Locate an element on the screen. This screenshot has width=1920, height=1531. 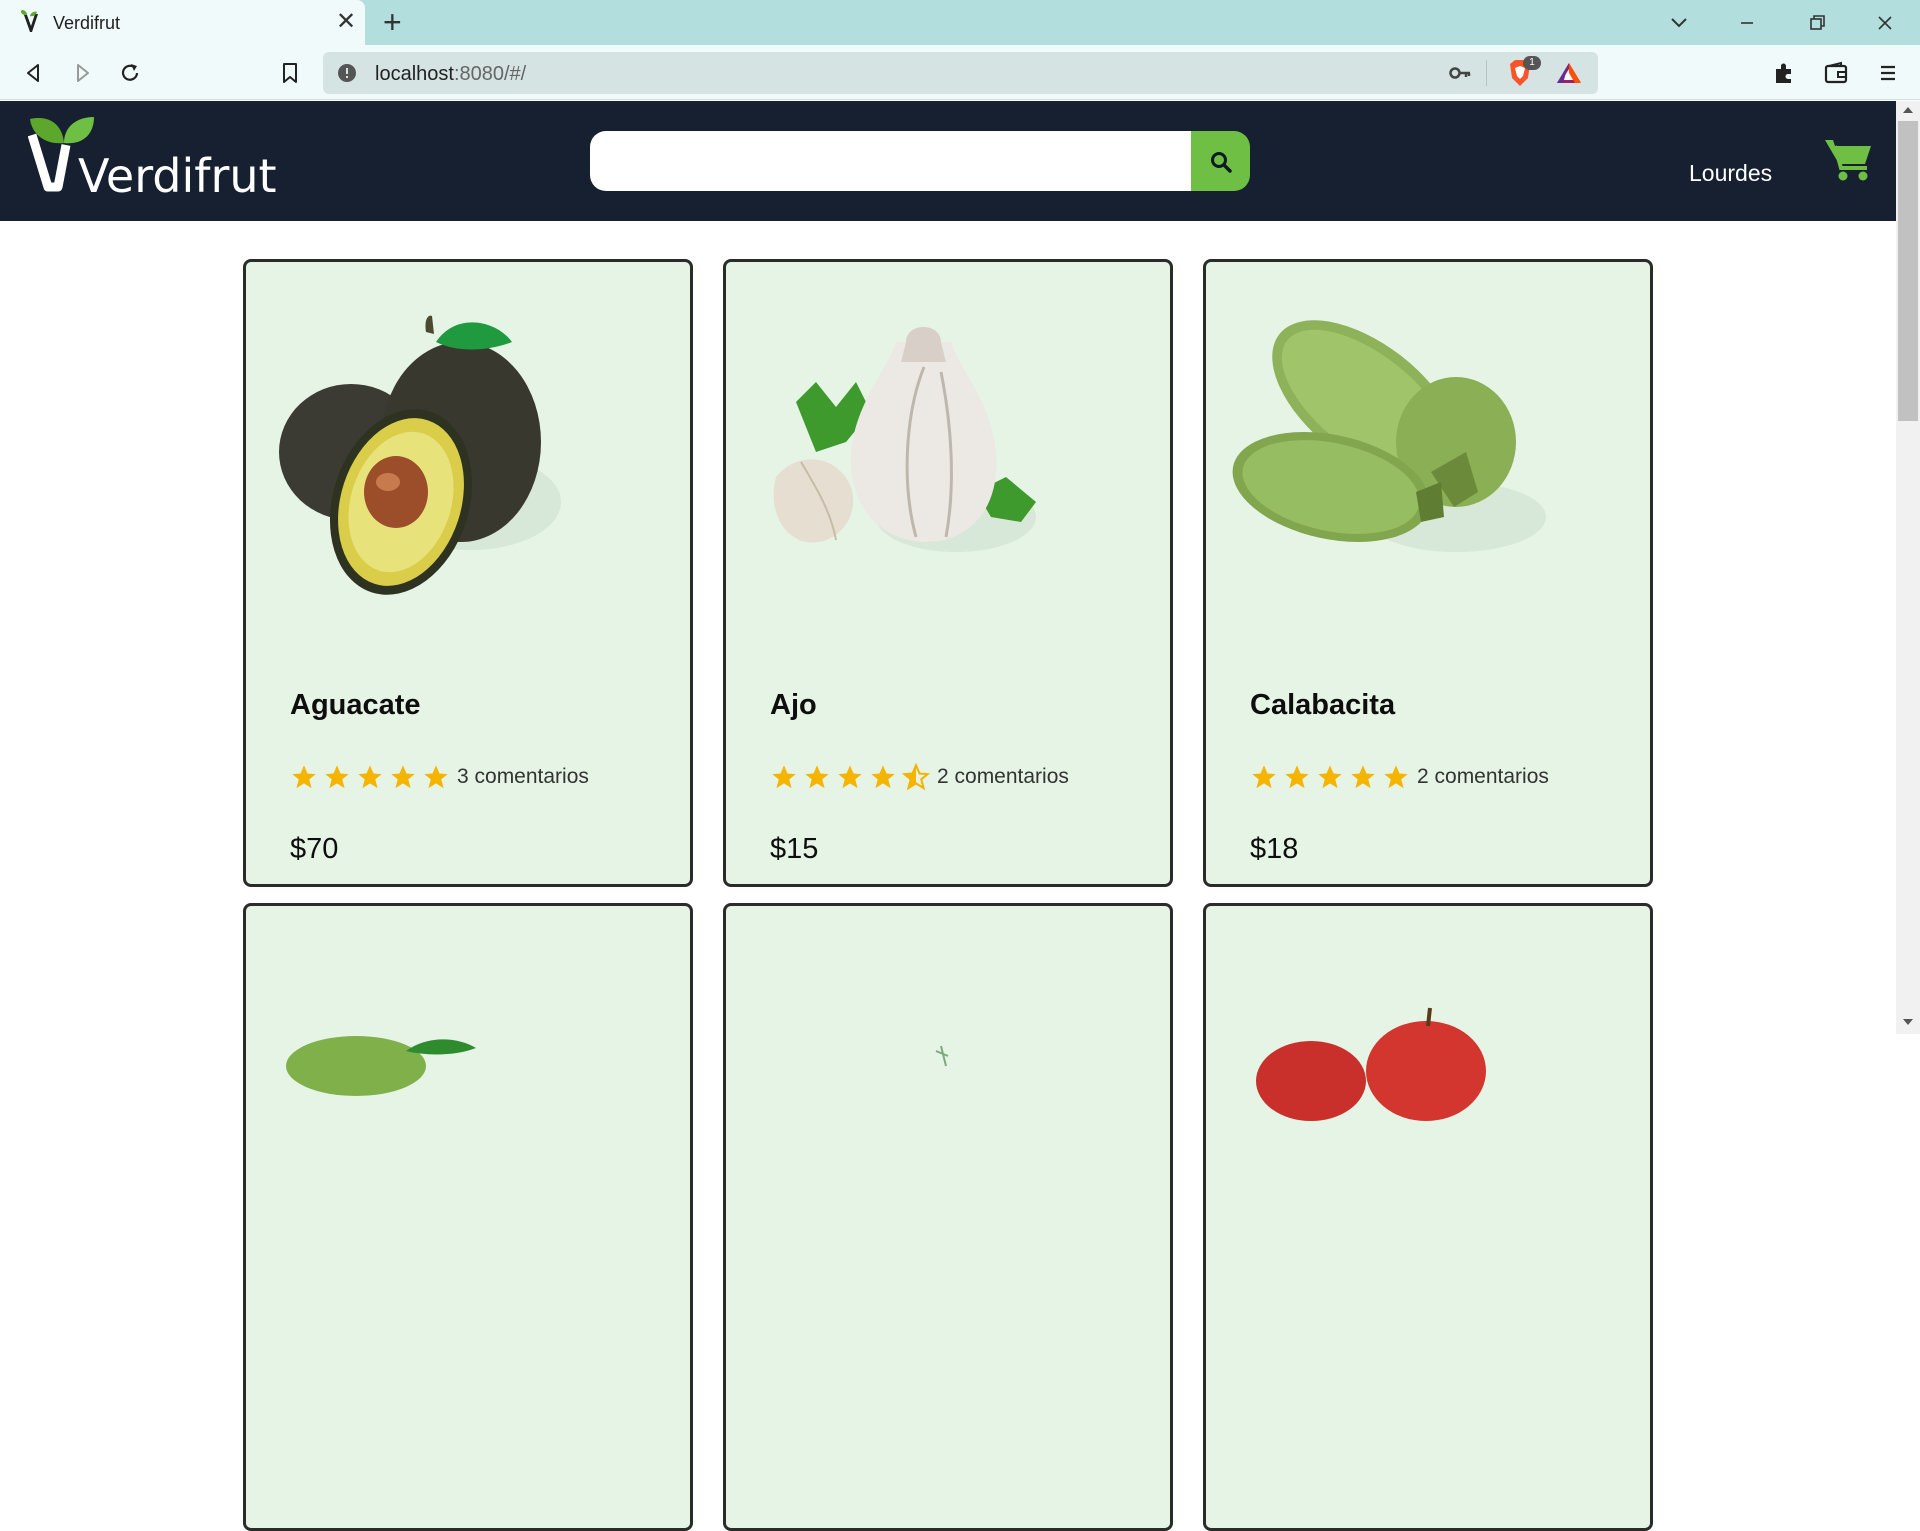
tab-search-chevron-icon is located at coordinates (1679, 23).